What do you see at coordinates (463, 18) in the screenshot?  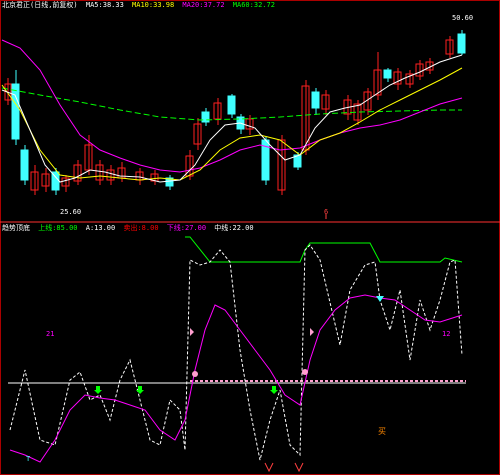 I see `price-high-label: 50.60` at bounding box center [463, 18].